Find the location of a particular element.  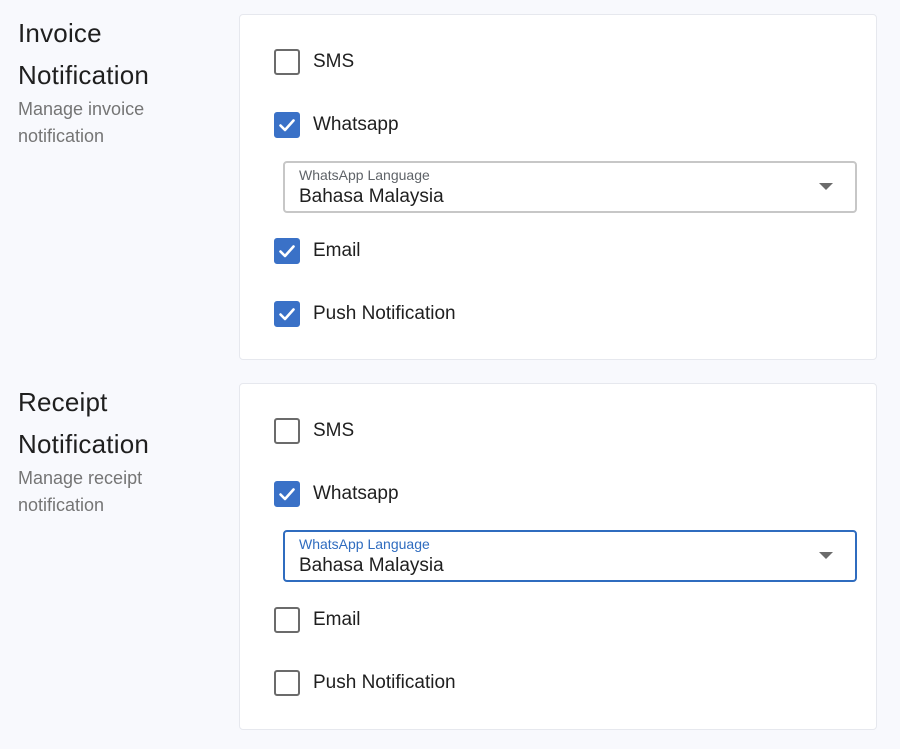

section-title: Receipt Notification is located at coordinates (118, 423).